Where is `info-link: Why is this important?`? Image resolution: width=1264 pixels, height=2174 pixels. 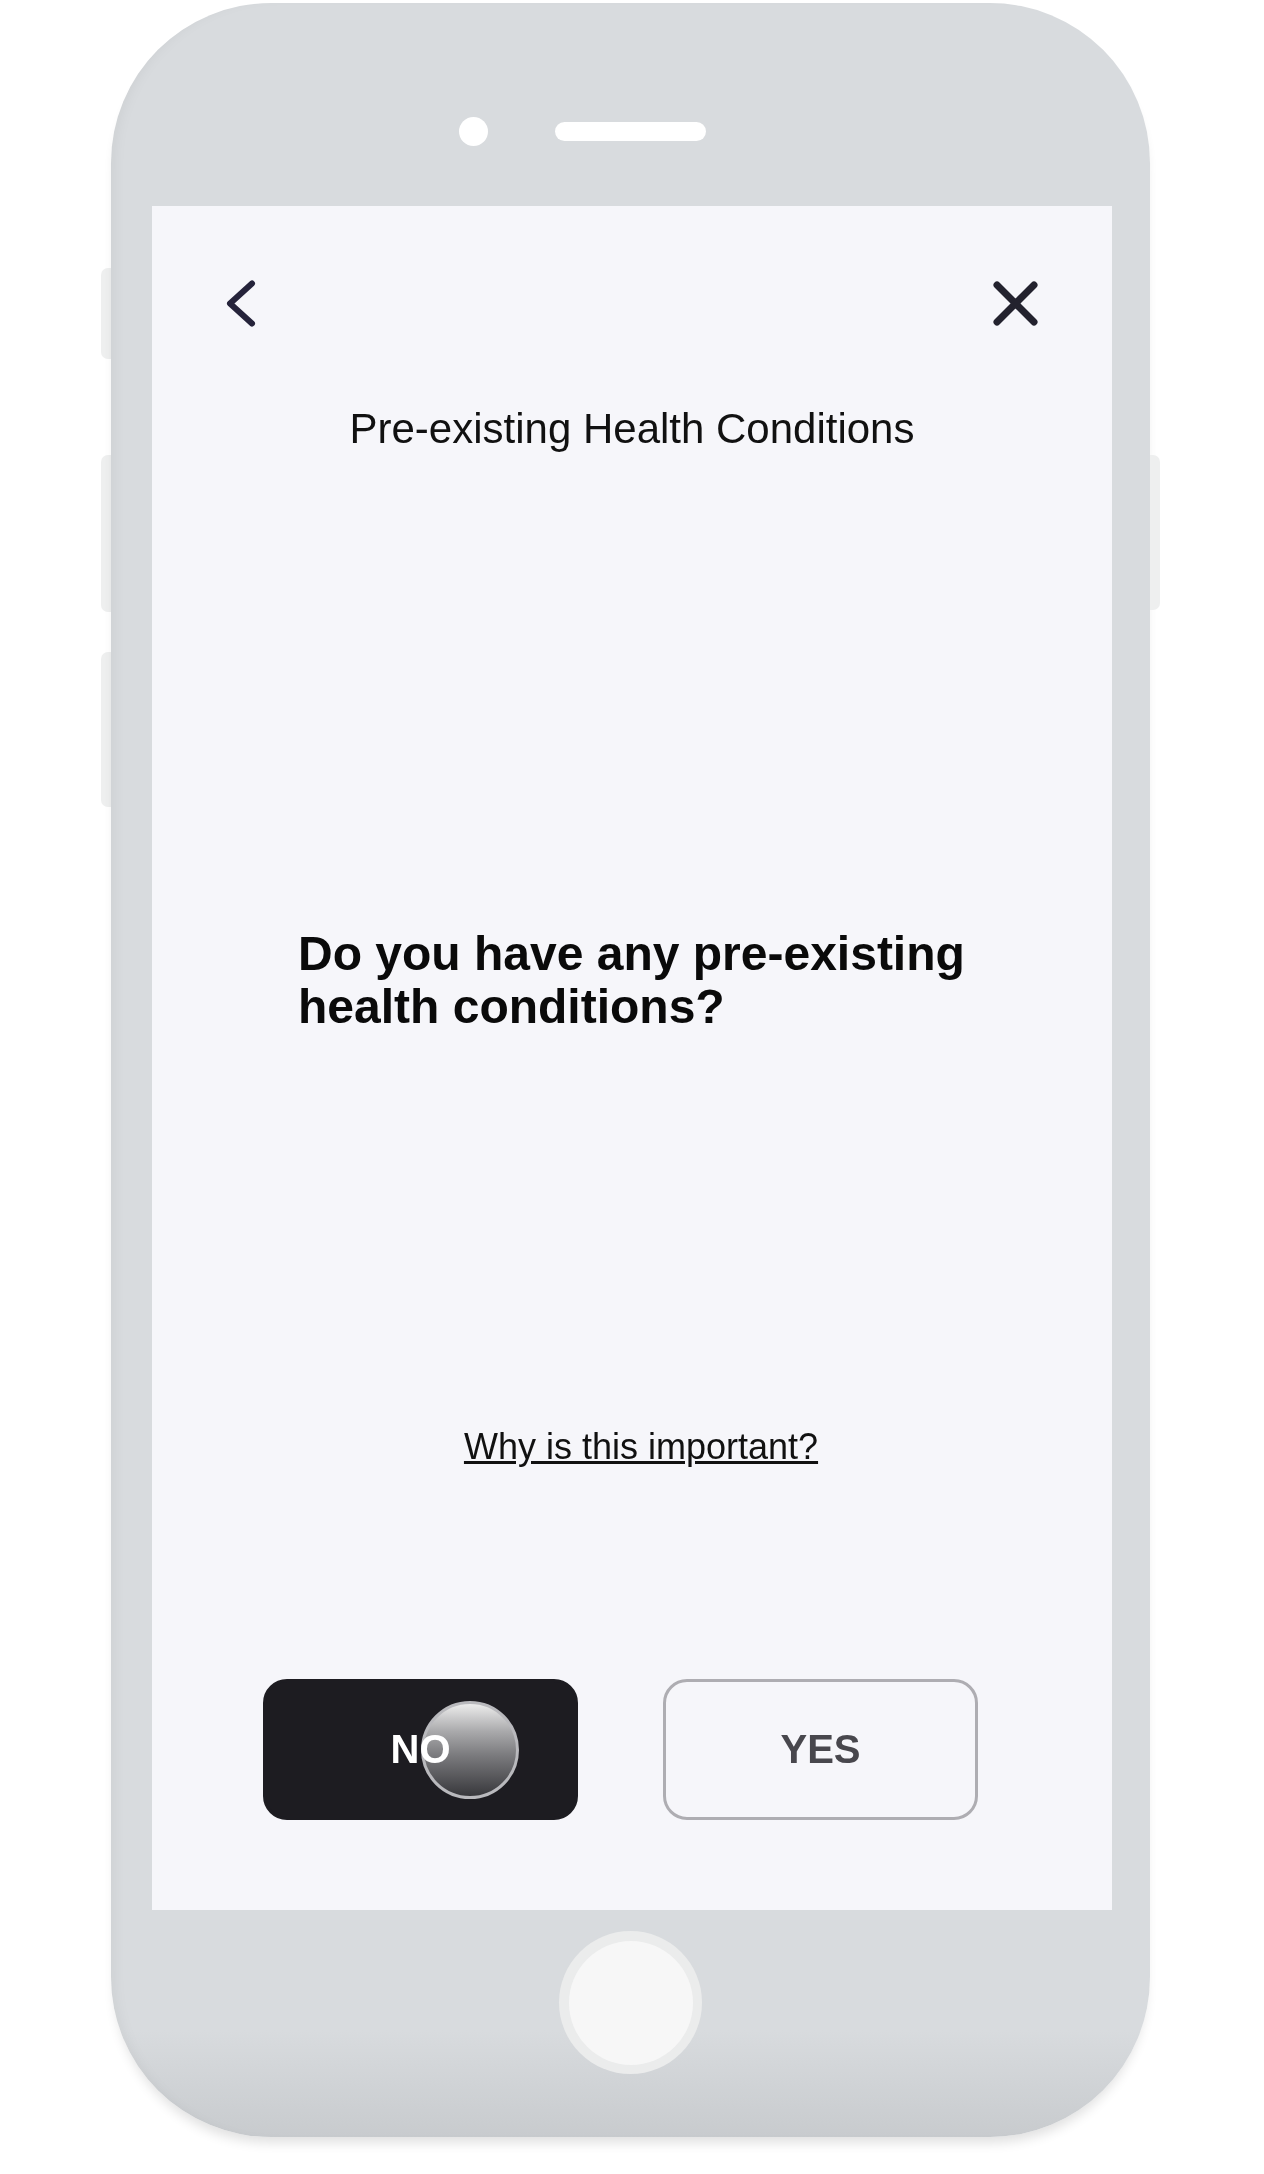
info-link: Why is this important? is located at coordinates (641, 1447).